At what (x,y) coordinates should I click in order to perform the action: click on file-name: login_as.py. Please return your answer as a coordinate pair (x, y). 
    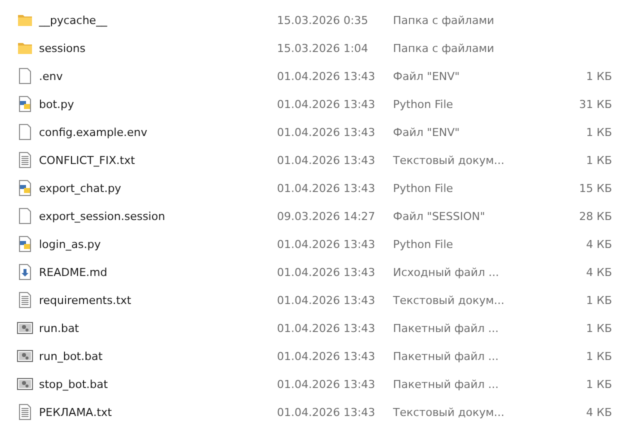
    Looking at the image, I should click on (68, 244).